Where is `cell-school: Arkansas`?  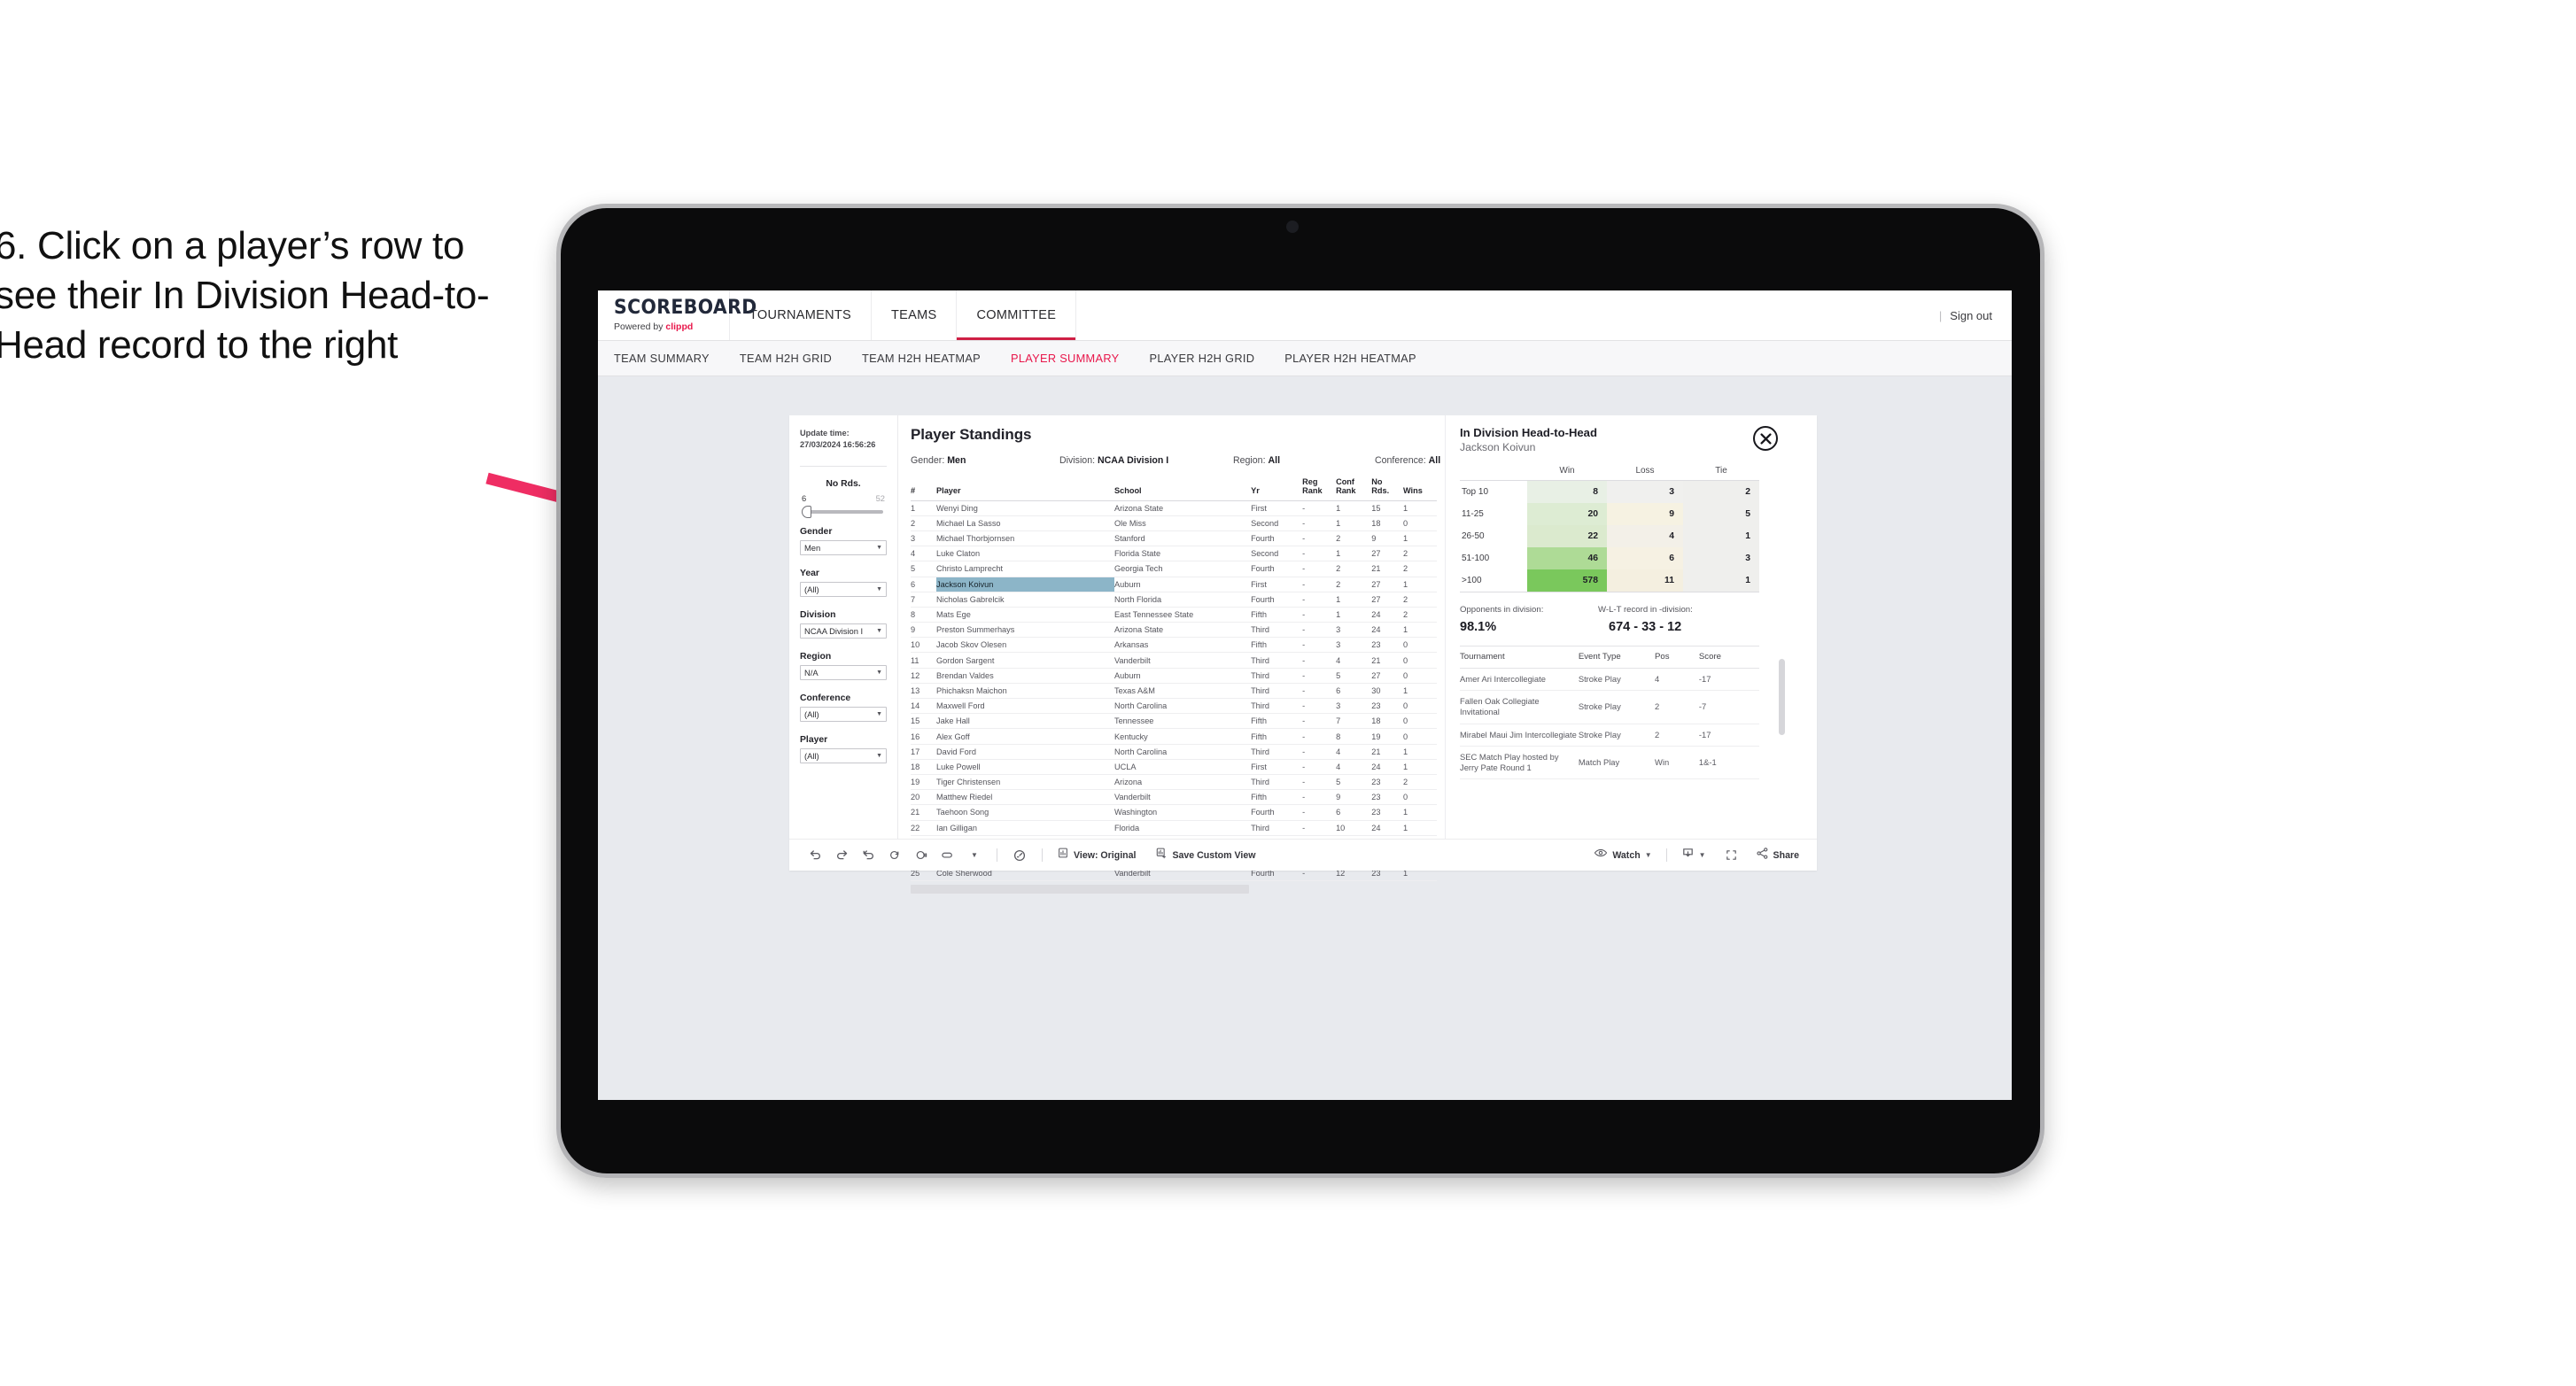
cell-school: Arkansas is located at coordinates (1182, 645).